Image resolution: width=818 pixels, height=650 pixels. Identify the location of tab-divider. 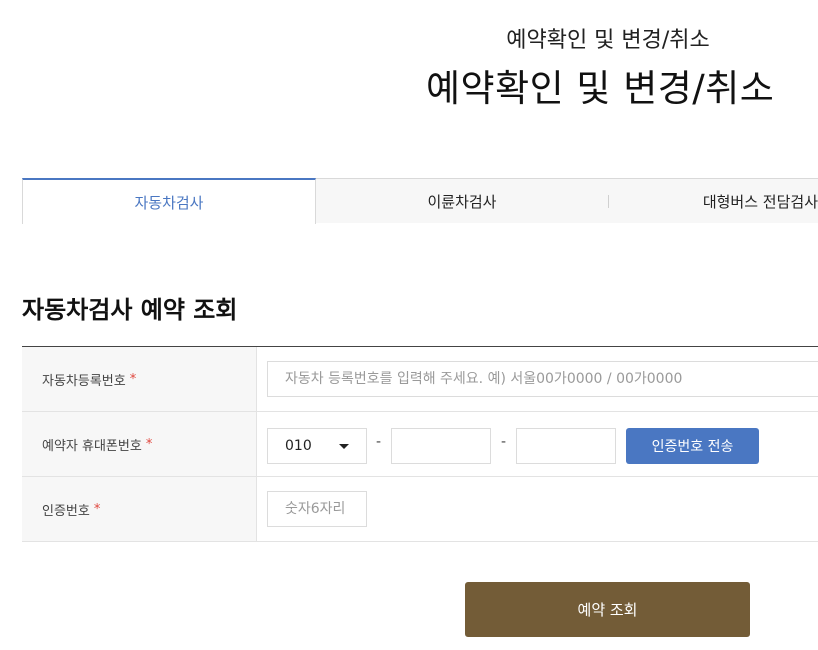
(608, 201).